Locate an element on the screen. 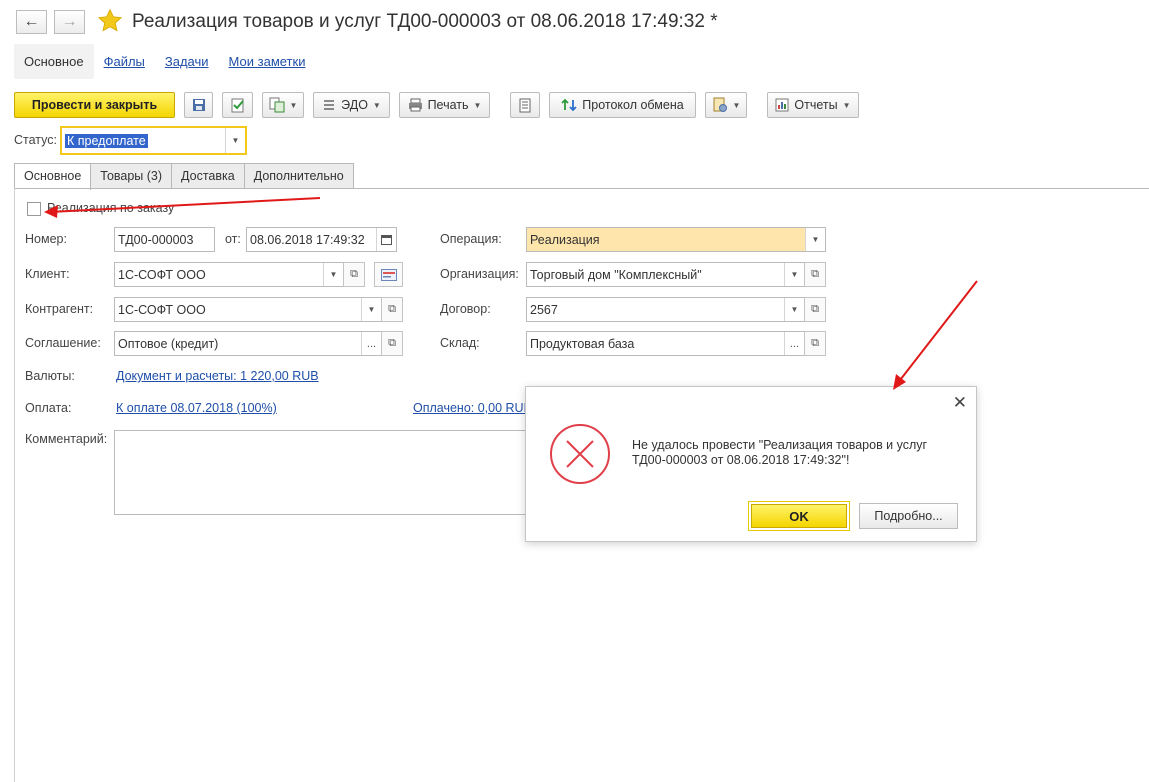 Image resolution: width=1149 pixels, height=782 pixels. payment-label: Оплата: is located at coordinates (48, 408).